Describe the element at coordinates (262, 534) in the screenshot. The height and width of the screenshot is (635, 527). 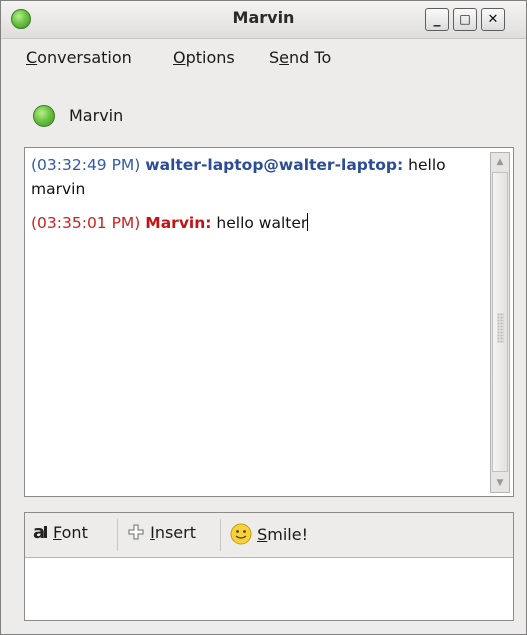
I see `smile-accel: S` at that location.